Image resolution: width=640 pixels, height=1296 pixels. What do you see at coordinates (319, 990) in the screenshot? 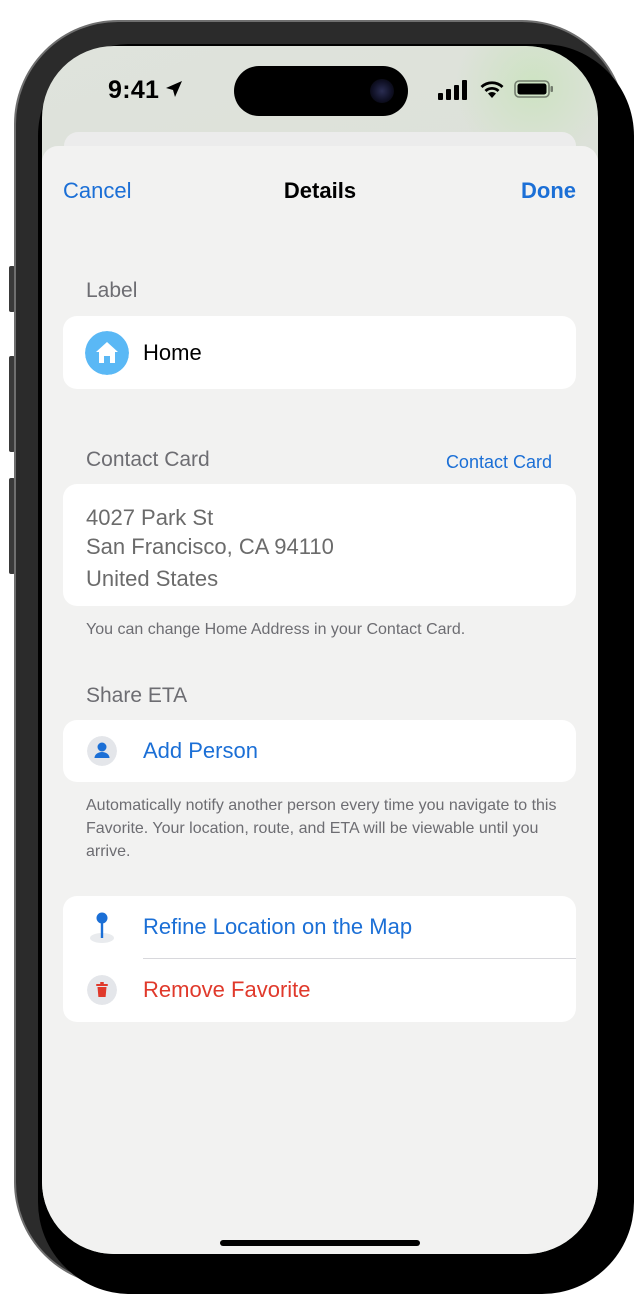
I see `remove-favorite-row: Remove Favorite` at bounding box center [319, 990].